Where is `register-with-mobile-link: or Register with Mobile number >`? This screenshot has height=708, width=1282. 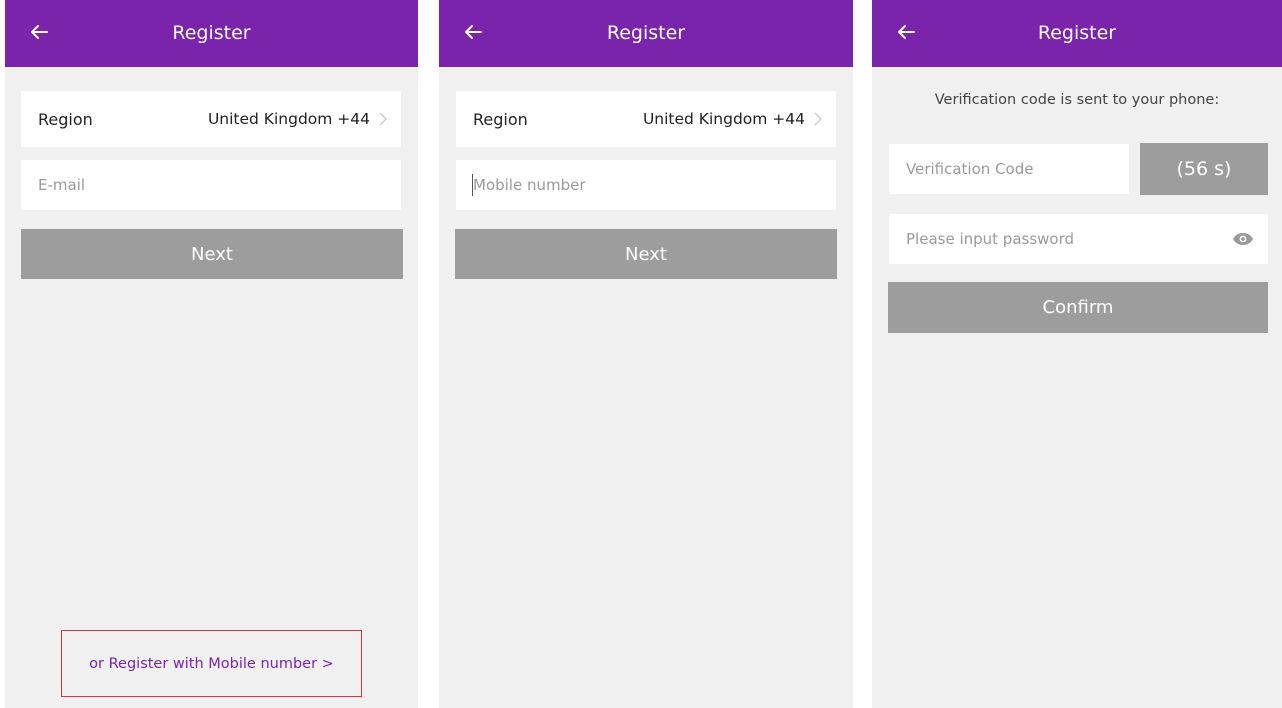
register-with-mobile-link: or Register with Mobile number > is located at coordinates (211, 664).